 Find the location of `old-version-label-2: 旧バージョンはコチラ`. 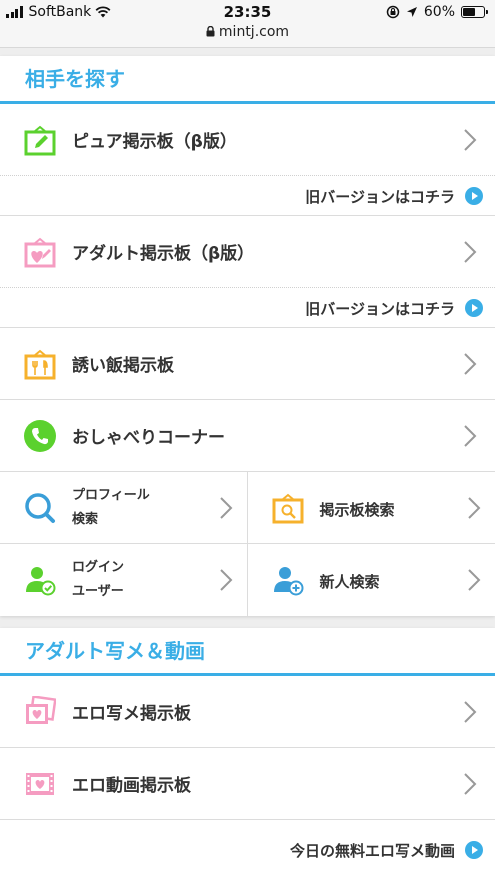

old-version-label-2: 旧バージョンはコチラ is located at coordinates (380, 309).